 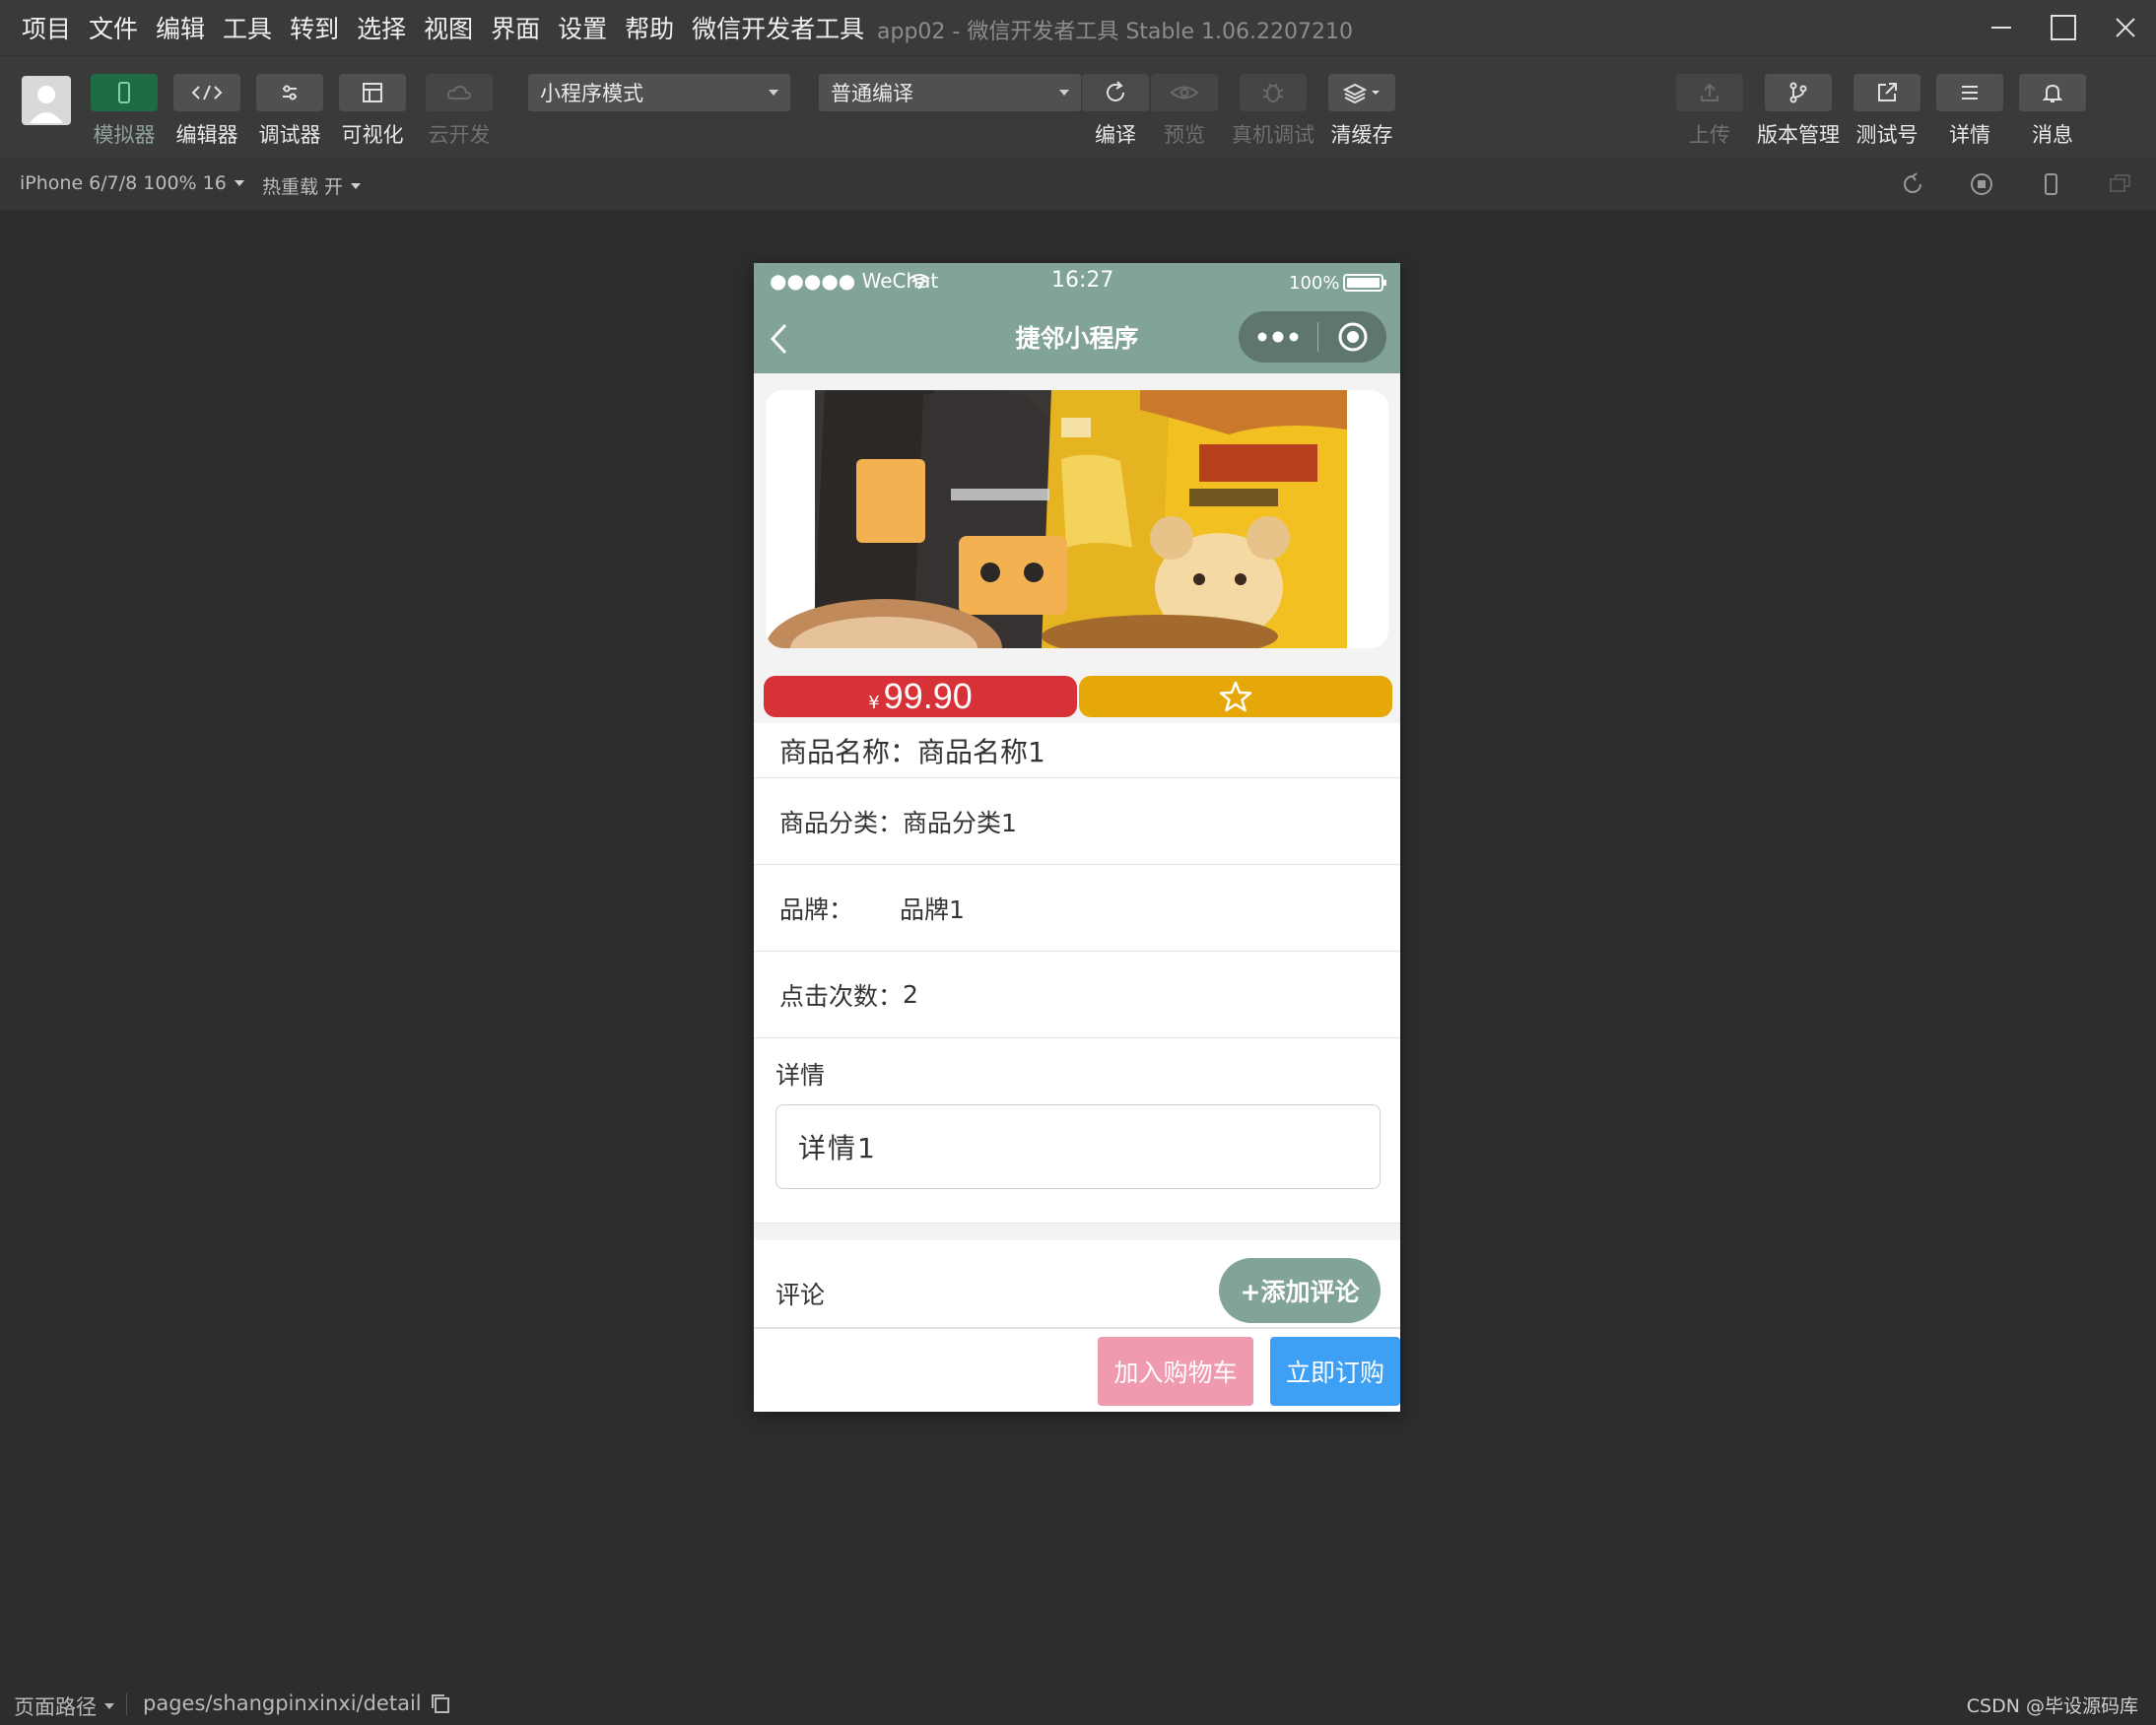 What do you see at coordinates (46, 100) in the screenshot?
I see `avatar` at bounding box center [46, 100].